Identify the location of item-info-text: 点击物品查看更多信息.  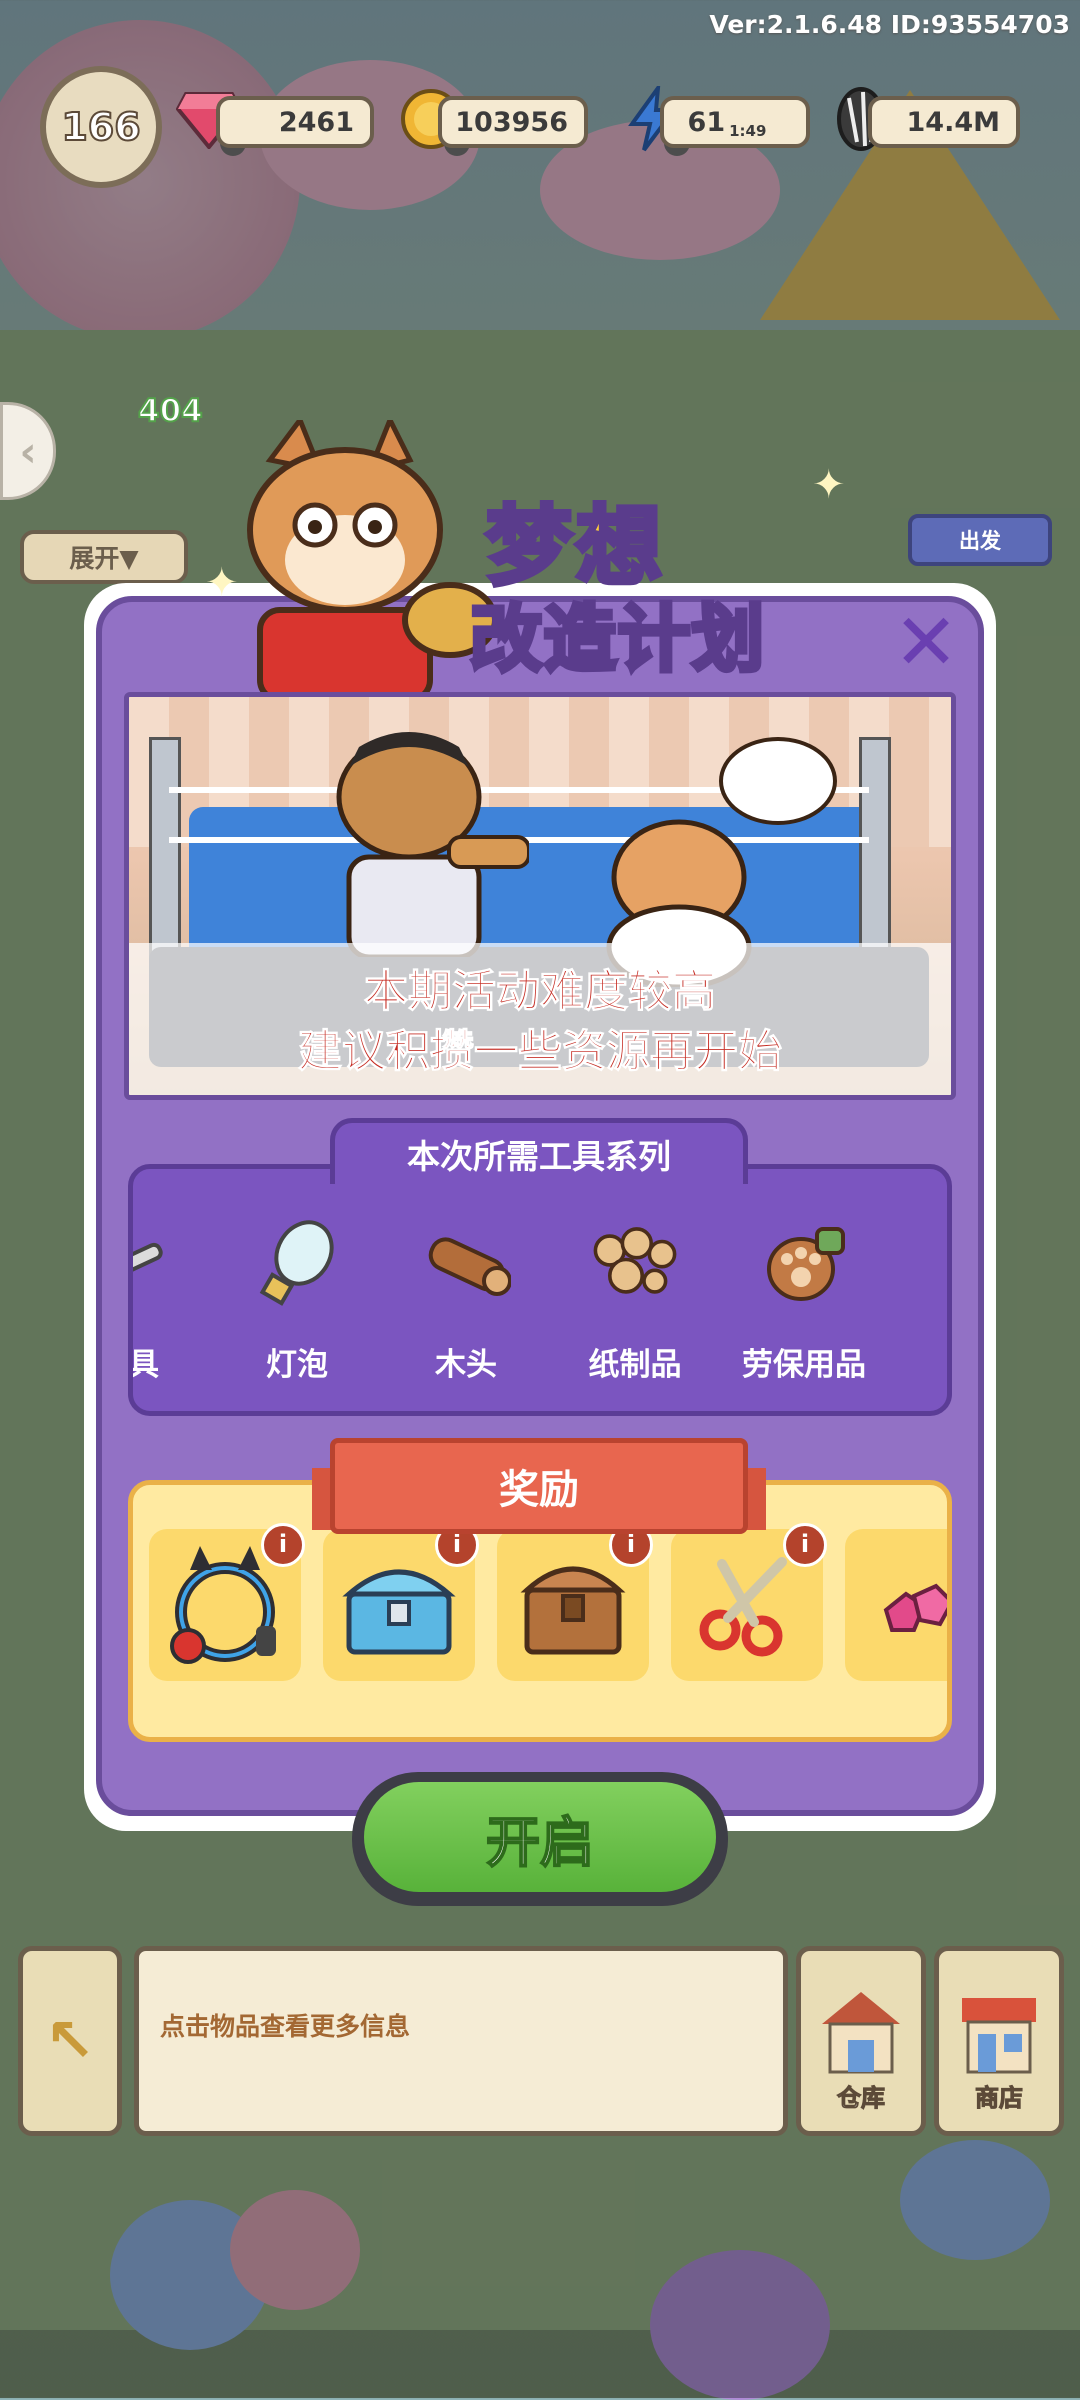
(285, 2026).